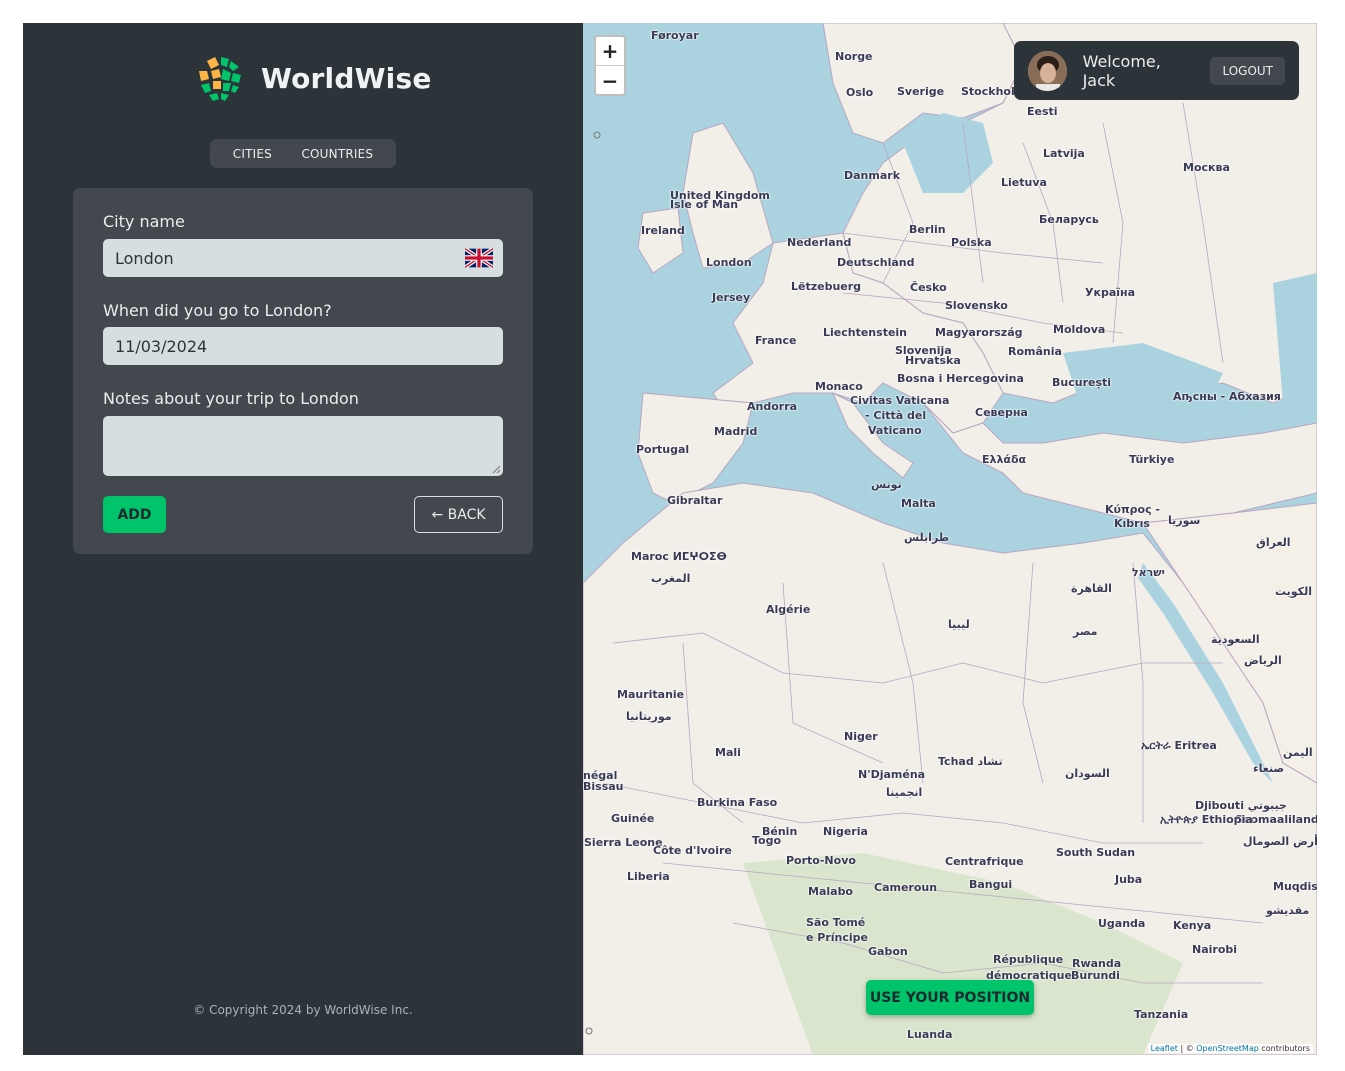  I want to click on map-place-label: Centrafrique, so click(984, 861).